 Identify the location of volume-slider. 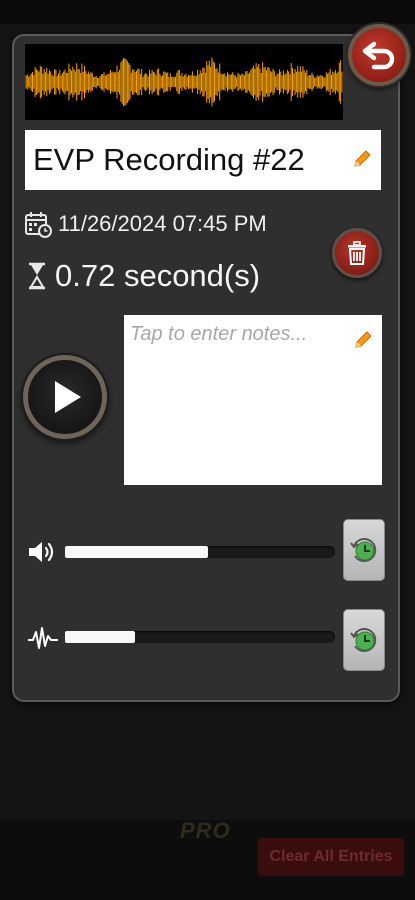
(200, 552).